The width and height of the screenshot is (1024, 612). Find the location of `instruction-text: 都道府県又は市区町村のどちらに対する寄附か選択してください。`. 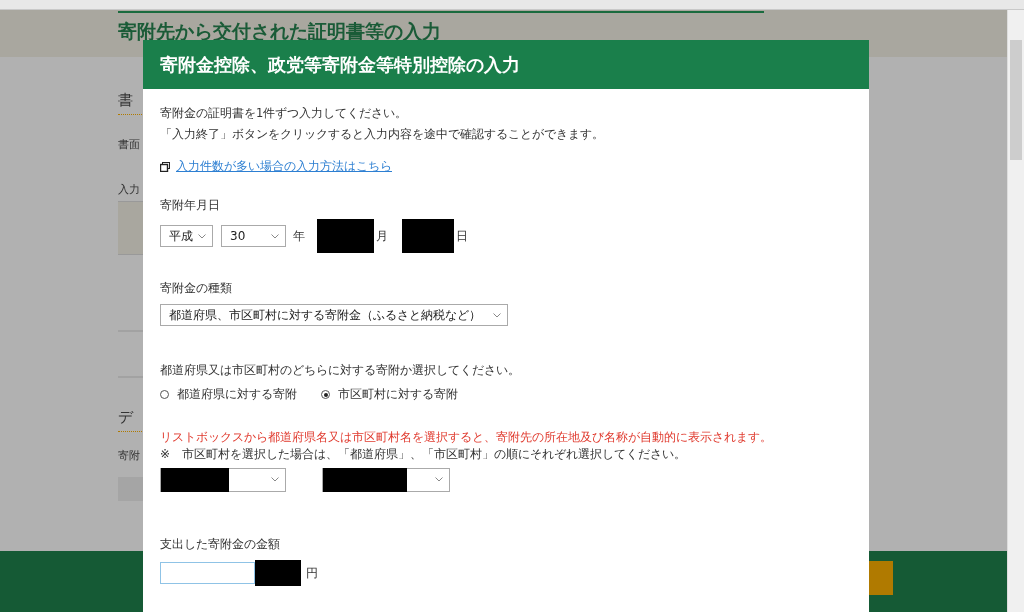

instruction-text: 都道府県又は市区町村のどちらに対する寄附か選択してください。 is located at coordinates (340, 370).